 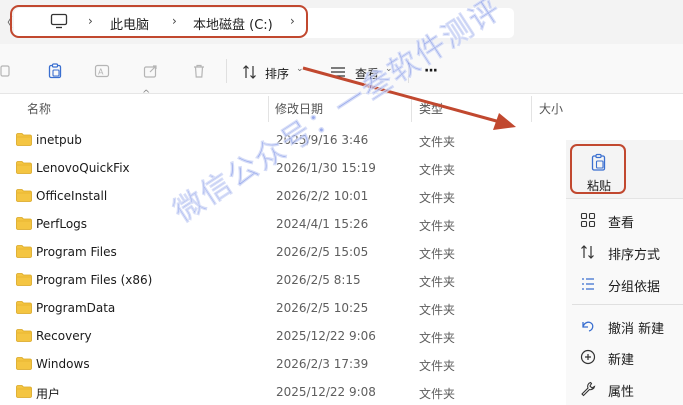 I want to click on context-item-group-by: 分组依据, so click(x=634, y=285).